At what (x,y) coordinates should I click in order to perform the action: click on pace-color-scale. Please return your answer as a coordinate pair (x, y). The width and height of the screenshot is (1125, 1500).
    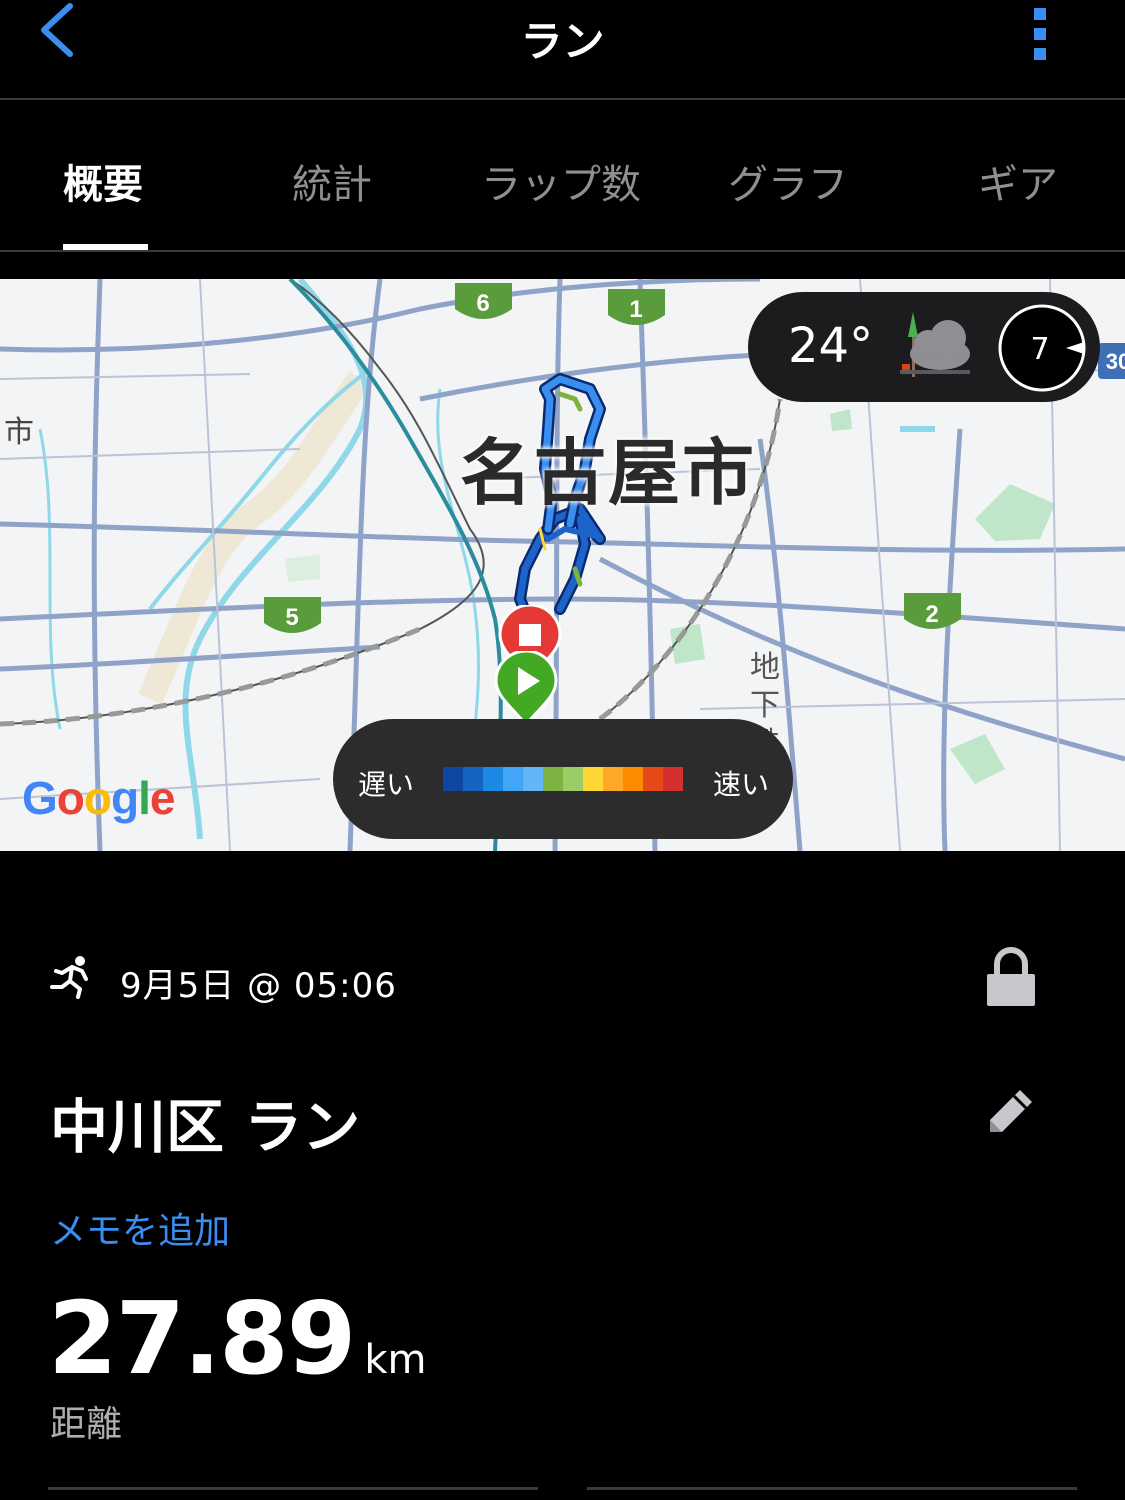
    Looking at the image, I should click on (563, 779).